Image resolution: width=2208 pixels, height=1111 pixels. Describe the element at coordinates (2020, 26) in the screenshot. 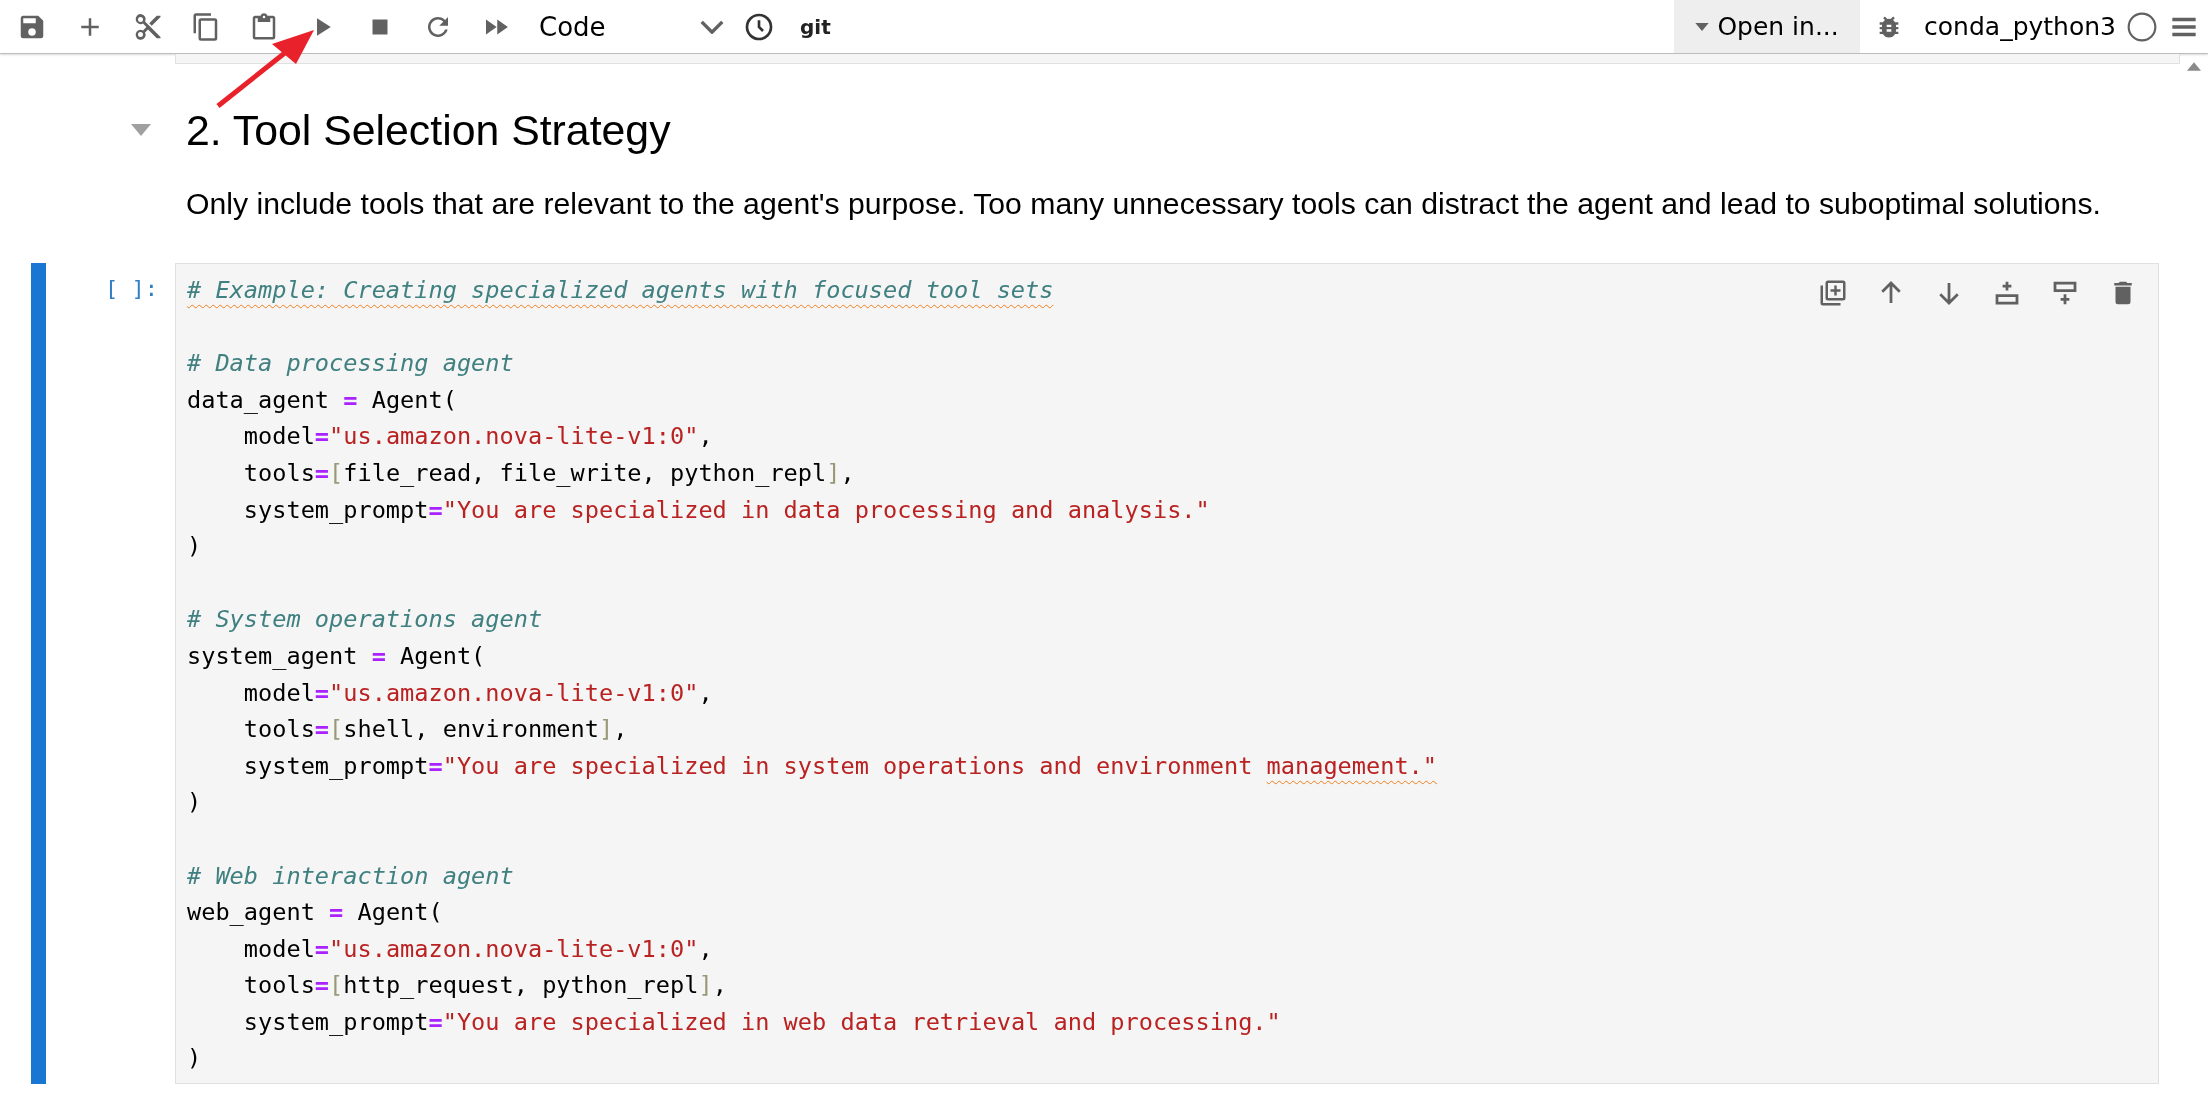

I see `kernel-name: conda_python3` at that location.